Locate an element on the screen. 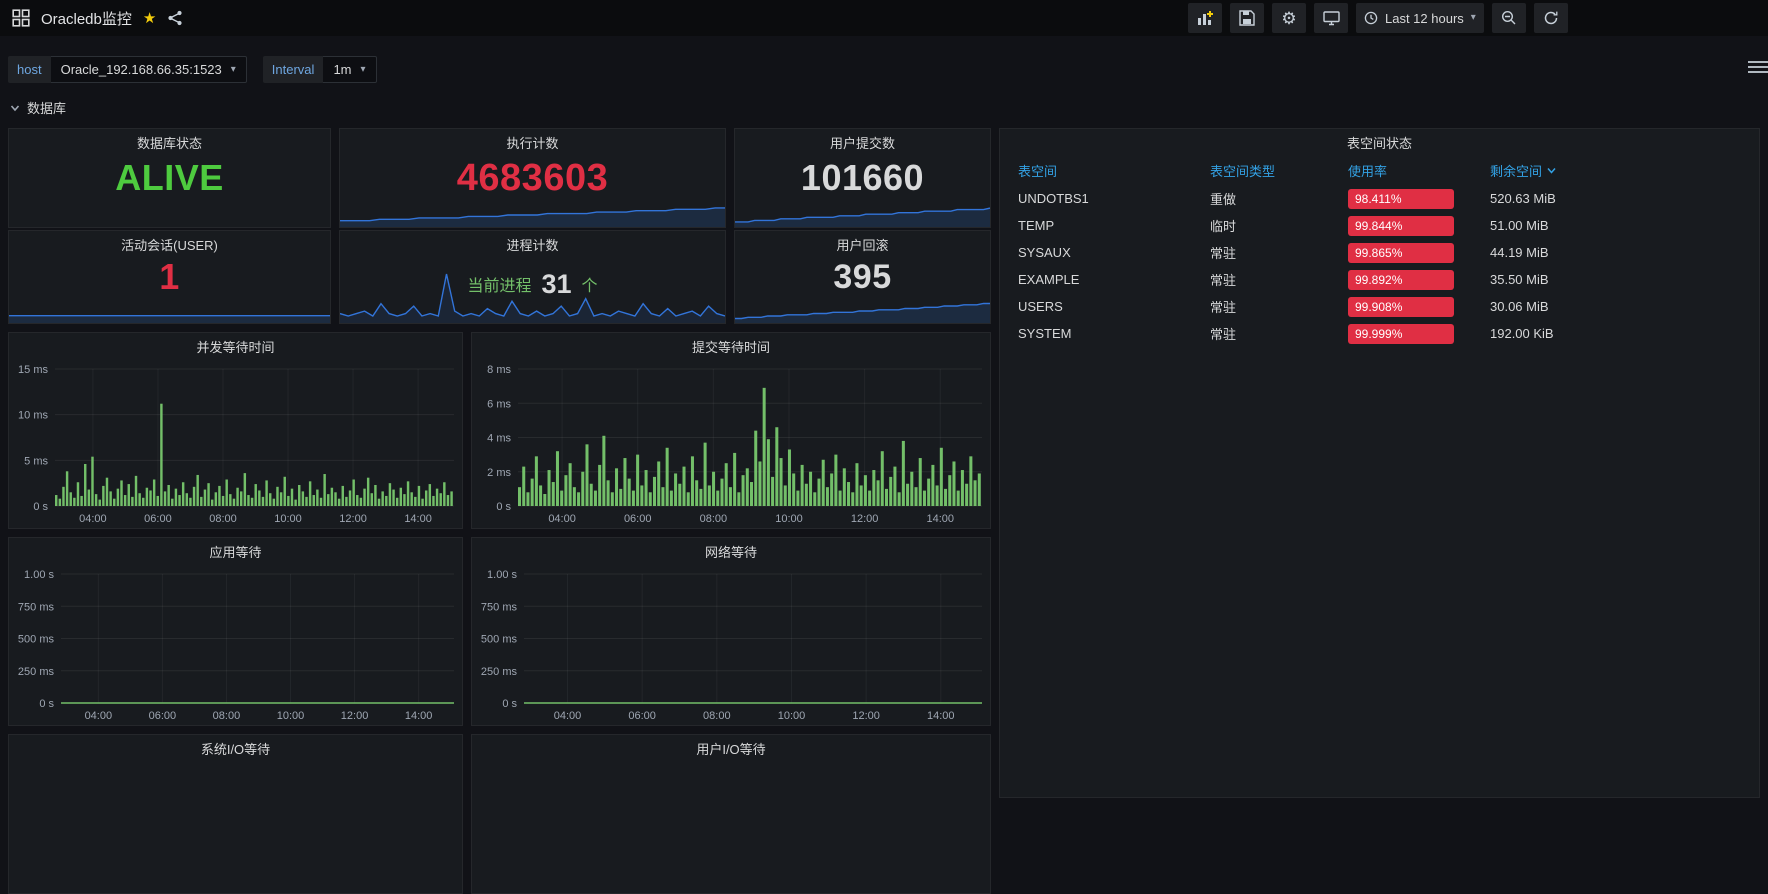 This screenshot has height=894, width=1768. svg-text: 1.00 s is located at coordinates (502, 575).